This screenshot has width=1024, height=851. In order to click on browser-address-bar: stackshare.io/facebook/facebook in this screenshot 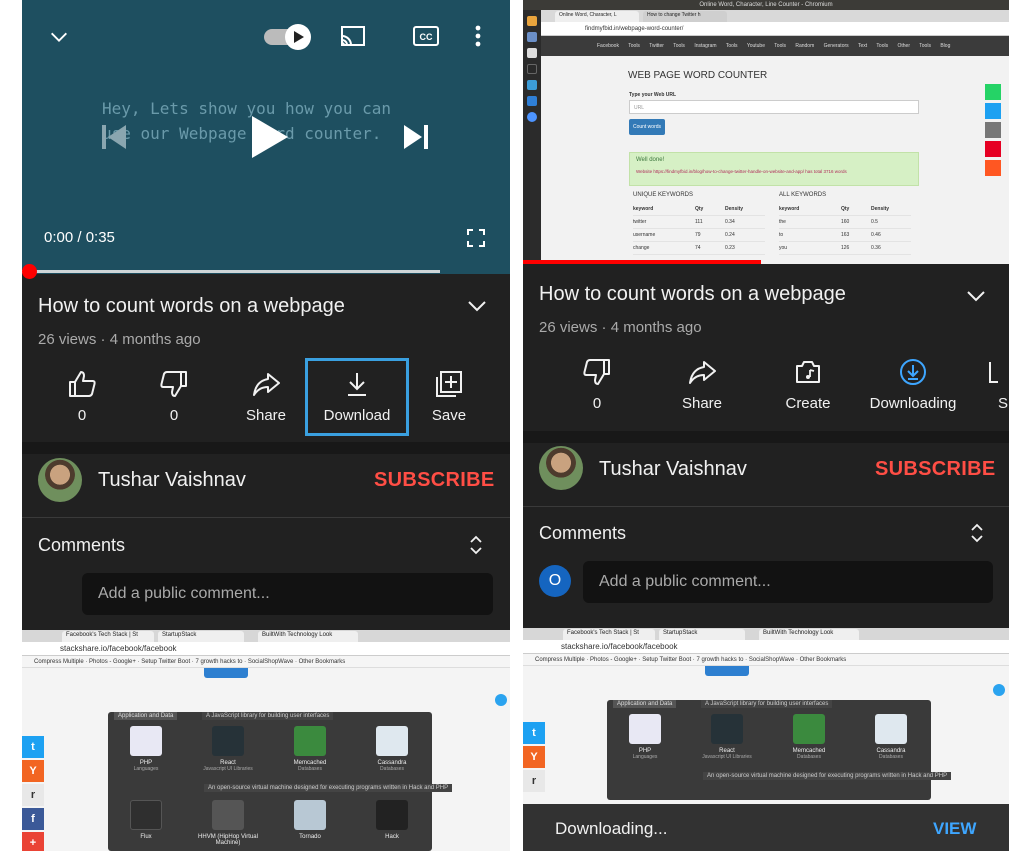, I will do `click(766, 647)`.